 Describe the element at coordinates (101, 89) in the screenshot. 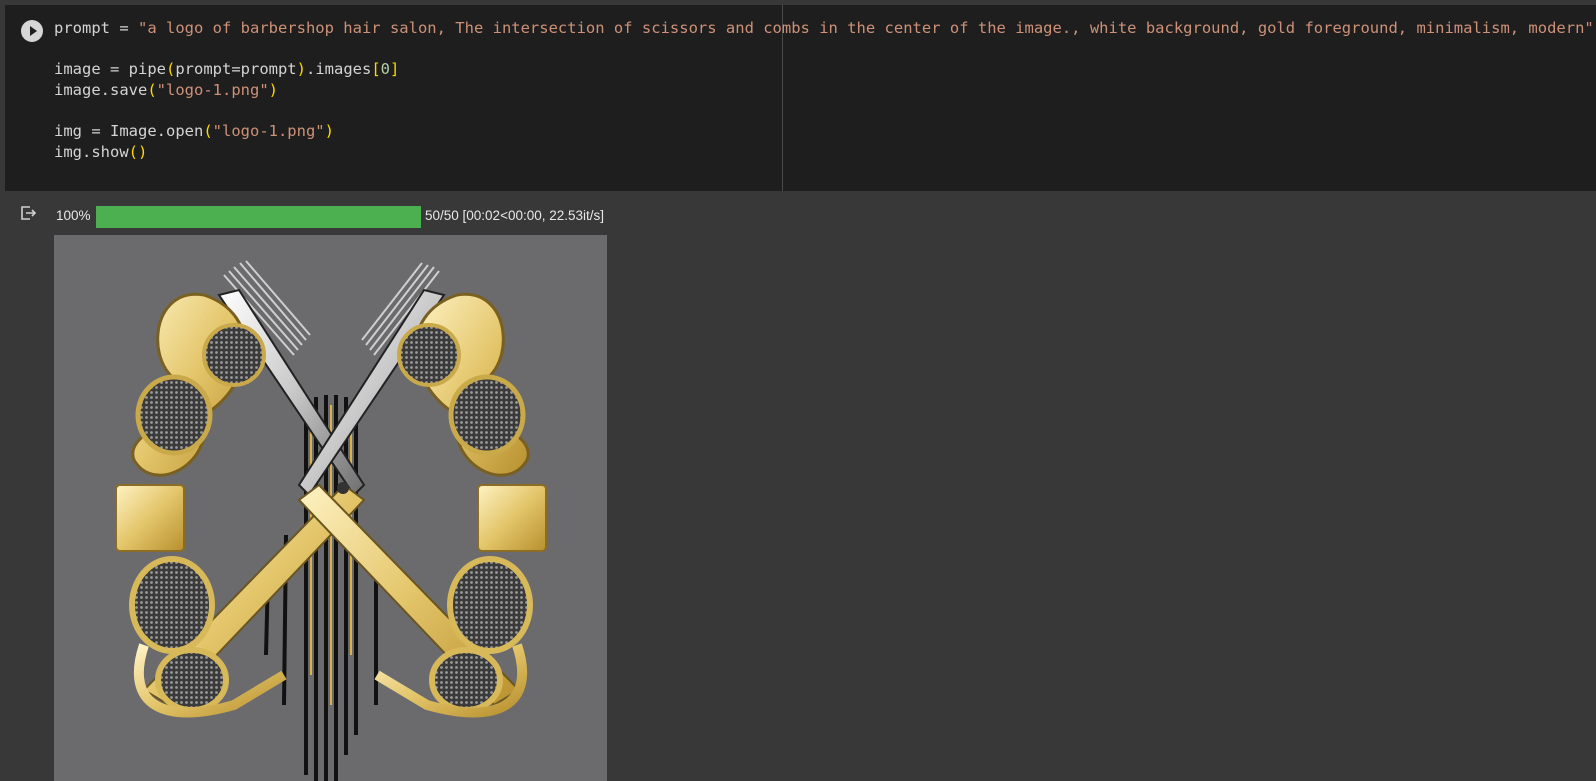

I see `code-token: image.save` at that location.